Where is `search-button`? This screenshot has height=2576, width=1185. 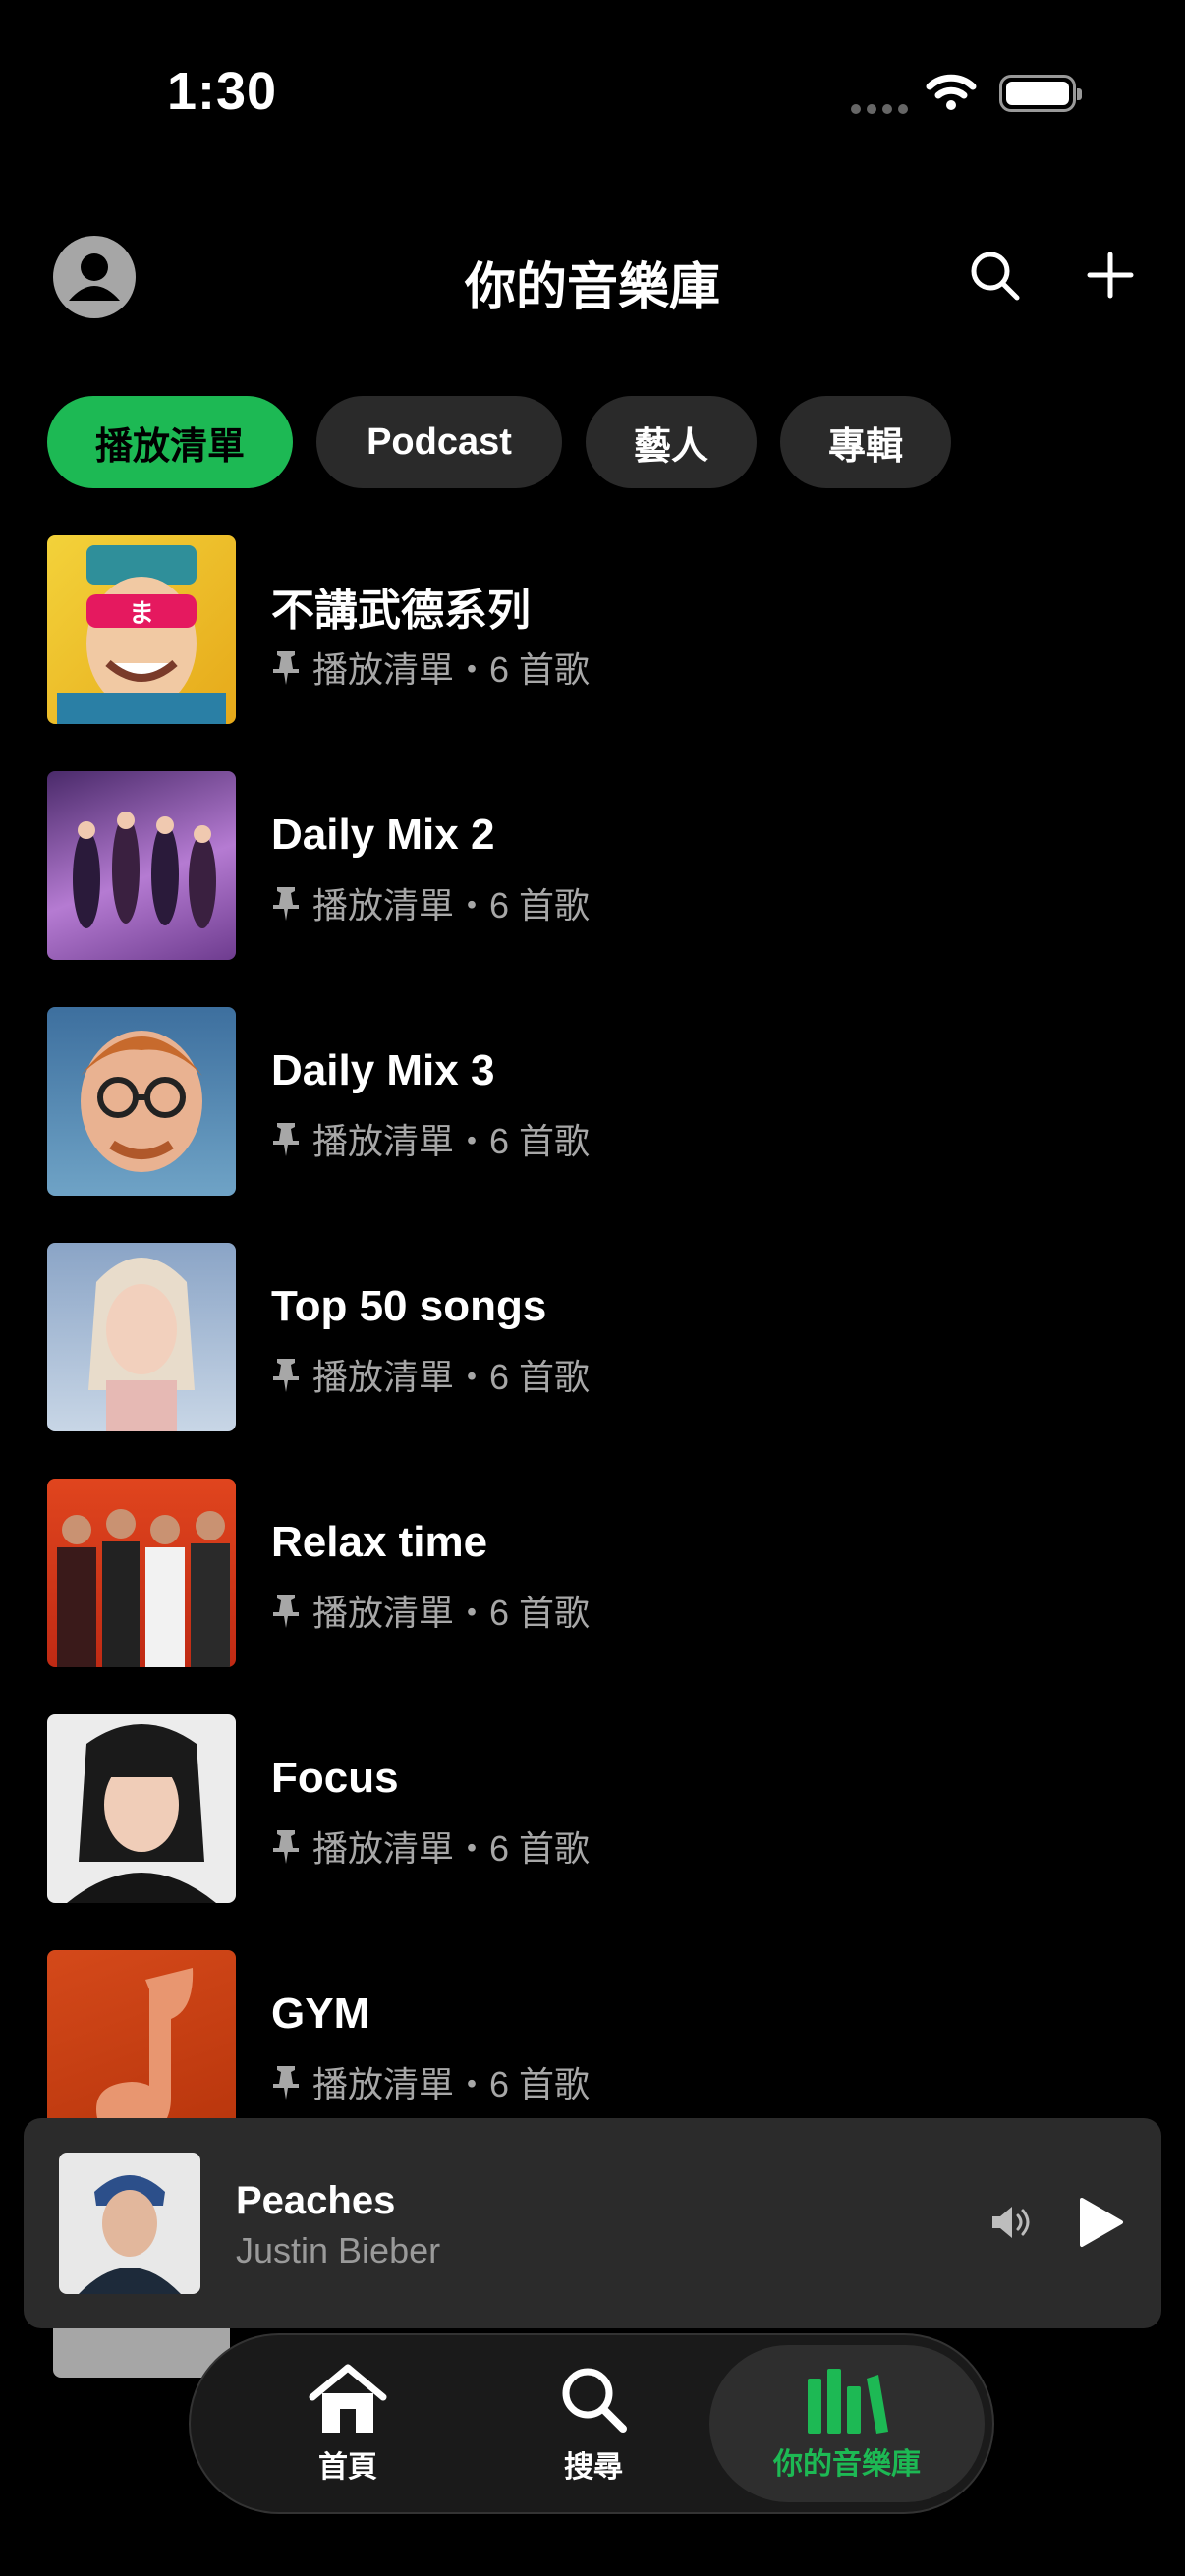
search-button is located at coordinates (995, 275).